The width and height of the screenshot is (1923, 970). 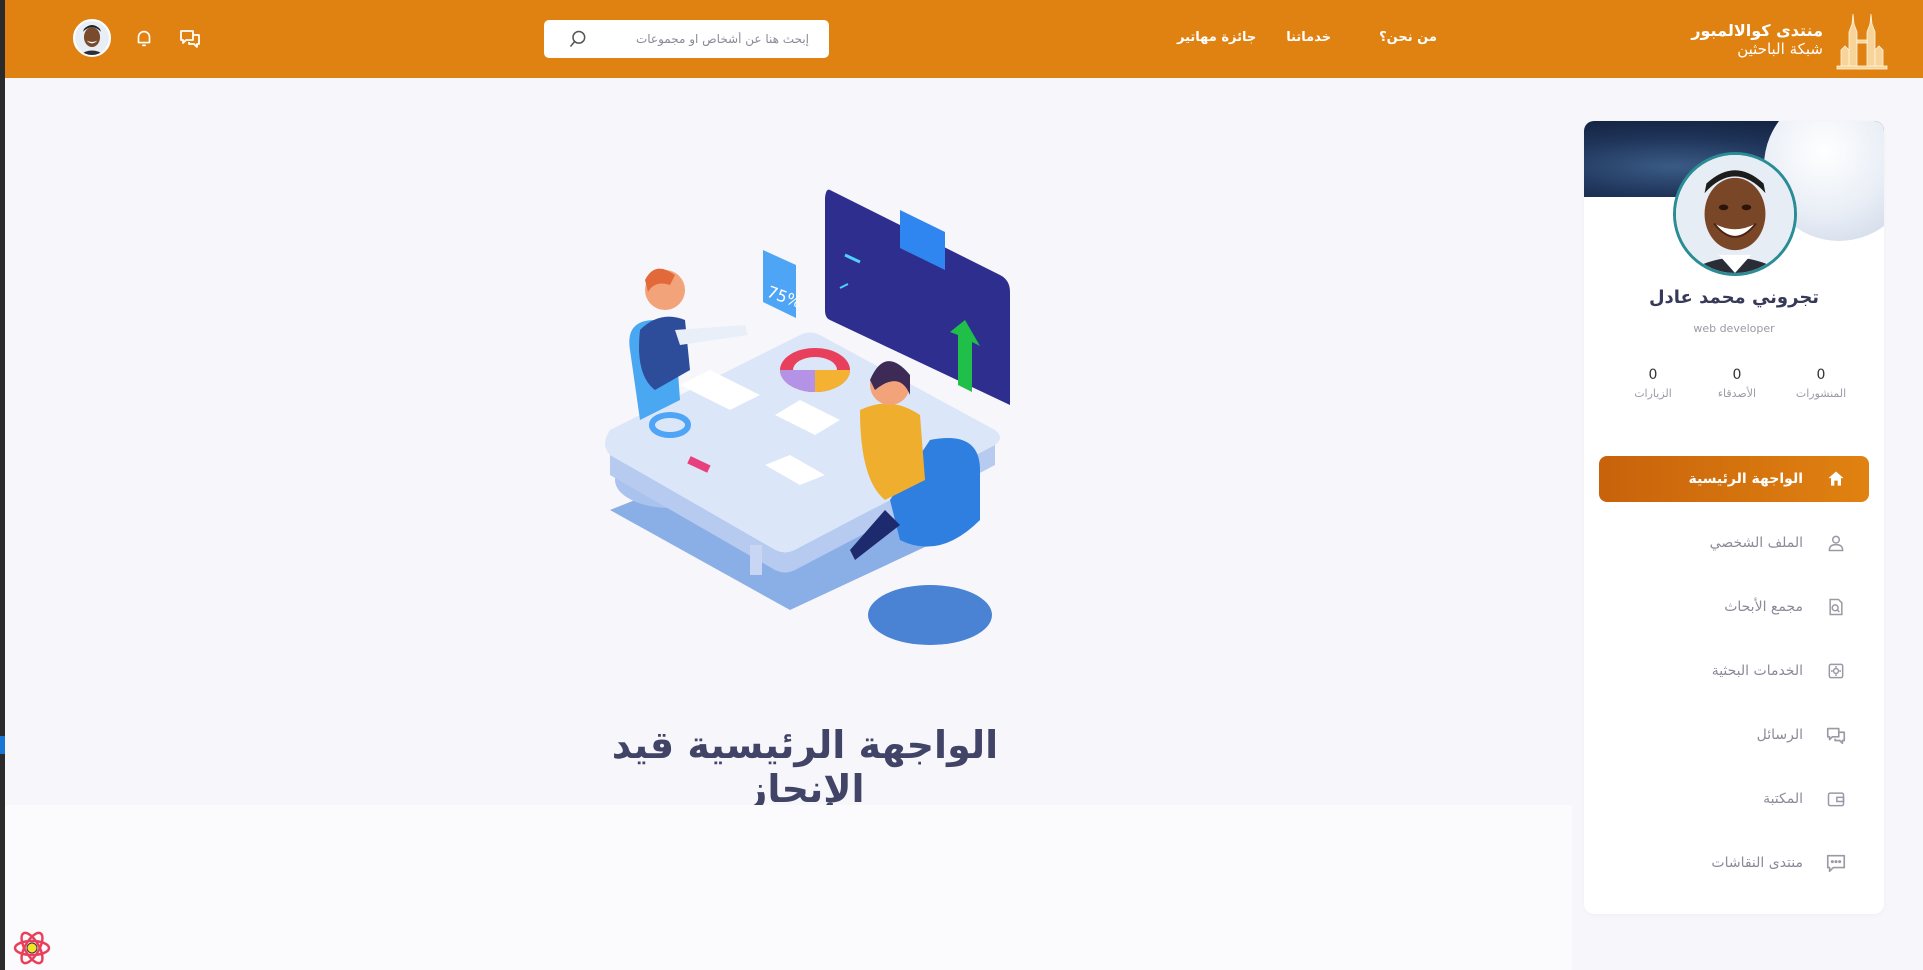 I want to click on react-devtools-icon, so click(x=32, y=948).